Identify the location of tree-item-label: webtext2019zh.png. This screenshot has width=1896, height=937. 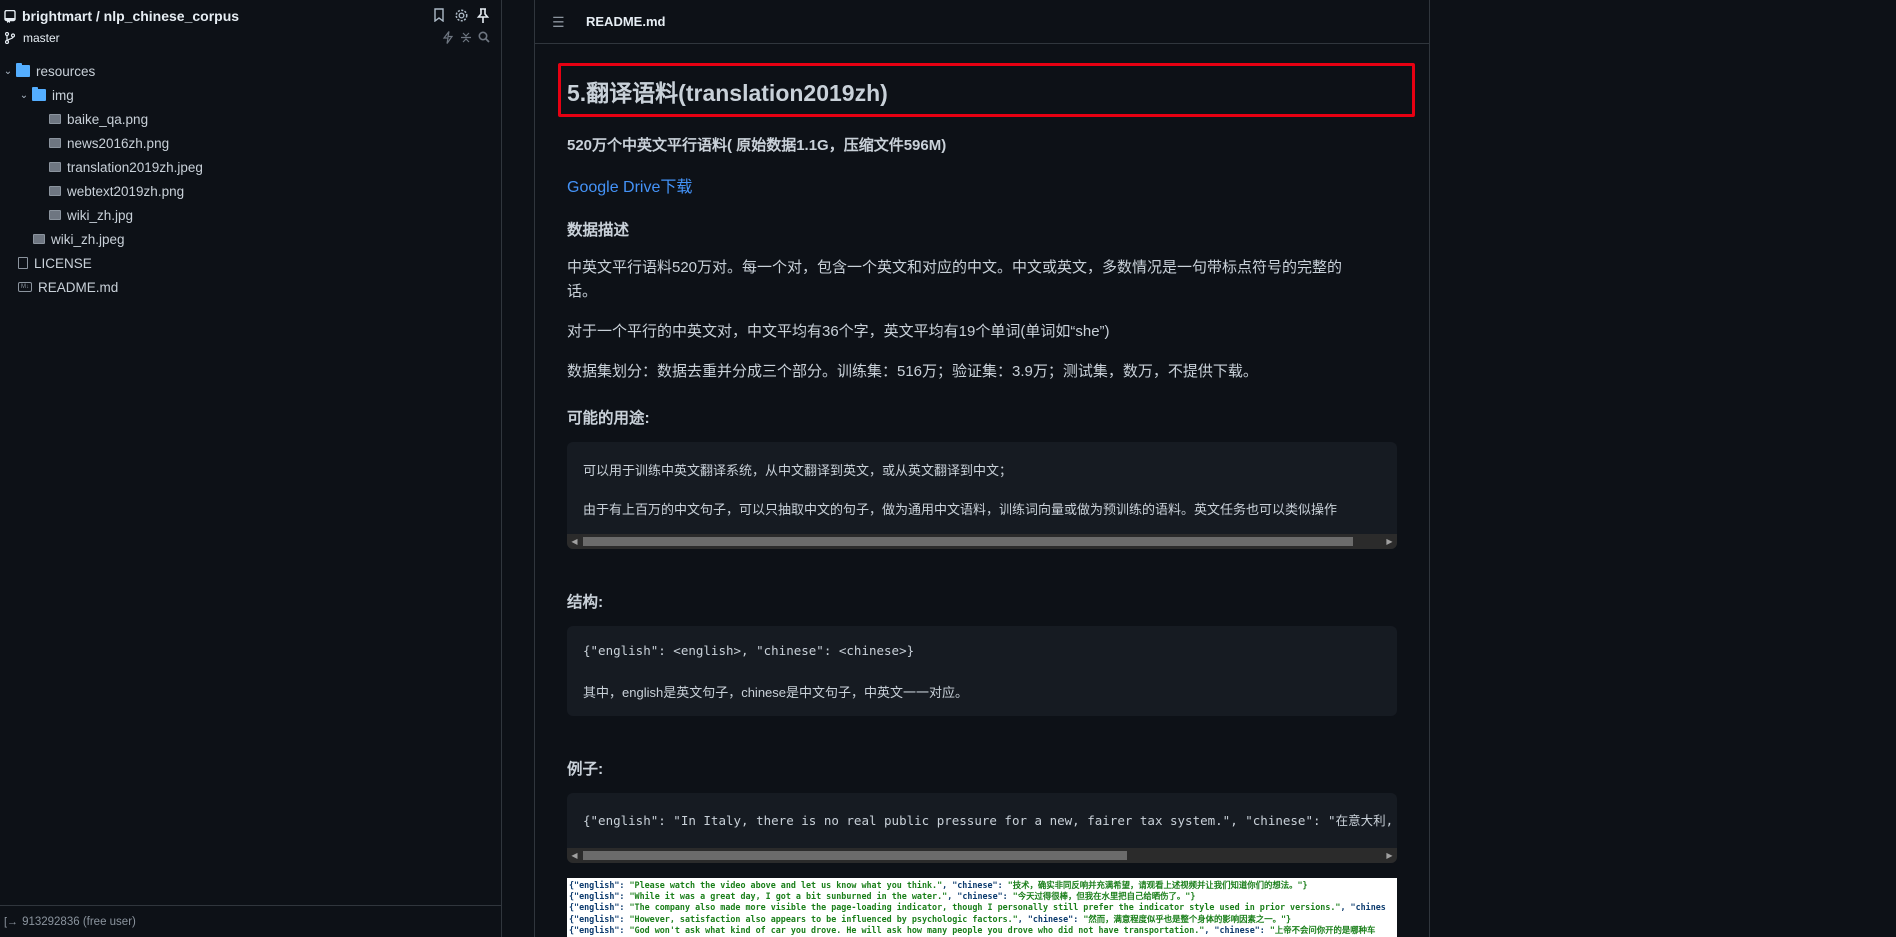
(126, 191).